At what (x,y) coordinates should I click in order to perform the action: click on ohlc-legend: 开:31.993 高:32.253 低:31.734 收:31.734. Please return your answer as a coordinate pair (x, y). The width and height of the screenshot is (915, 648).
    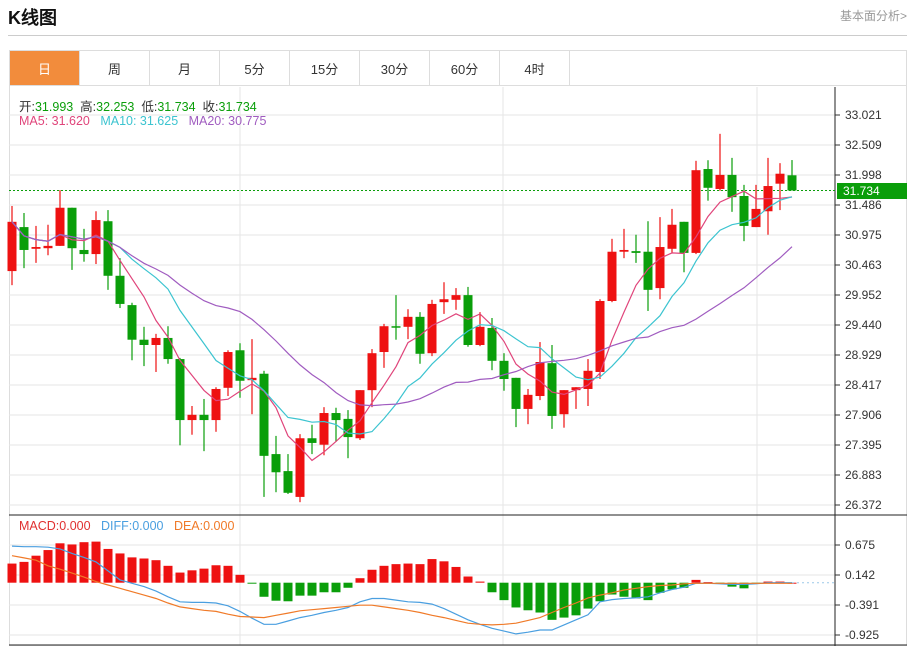
    Looking at the image, I should click on (138, 105).